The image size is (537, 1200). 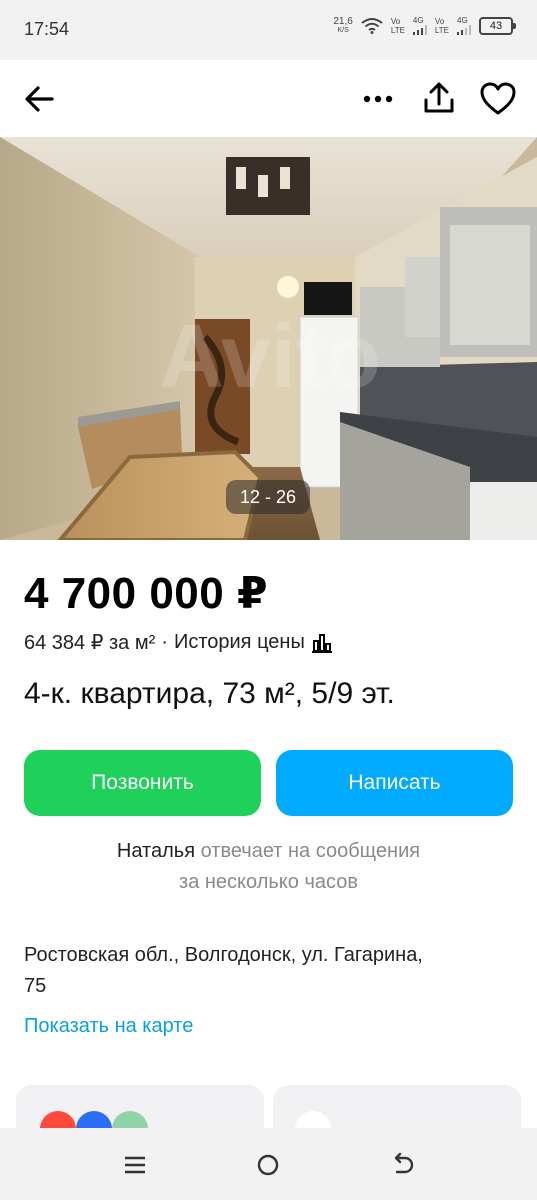 What do you see at coordinates (378, 99) in the screenshot?
I see `more-icon` at bounding box center [378, 99].